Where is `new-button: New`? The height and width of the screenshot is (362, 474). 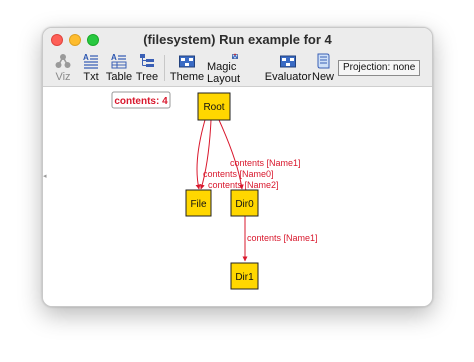
new-button: New is located at coordinates (323, 68).